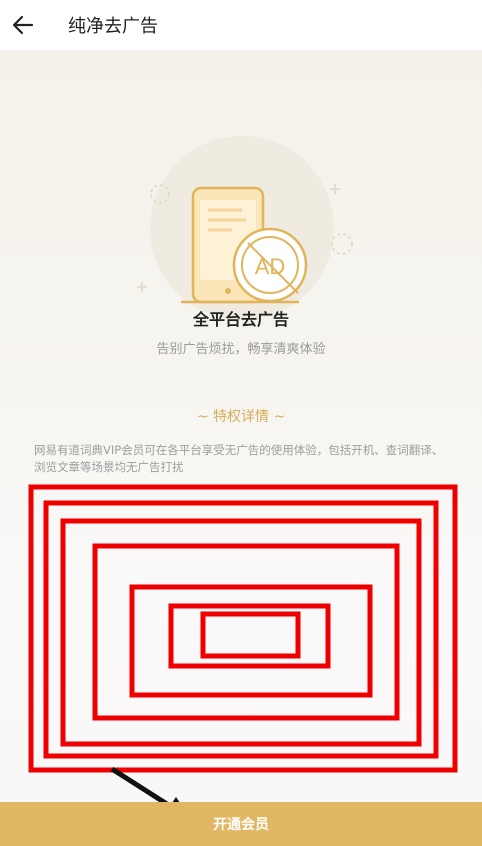 Image resolution: width=482 pixels, height=846 pixels. What do you see at coordinates (241, 417) in the screenshot?
I see `privilege-title: ~ 特权详情 ~` at bounding box center [241, 417].